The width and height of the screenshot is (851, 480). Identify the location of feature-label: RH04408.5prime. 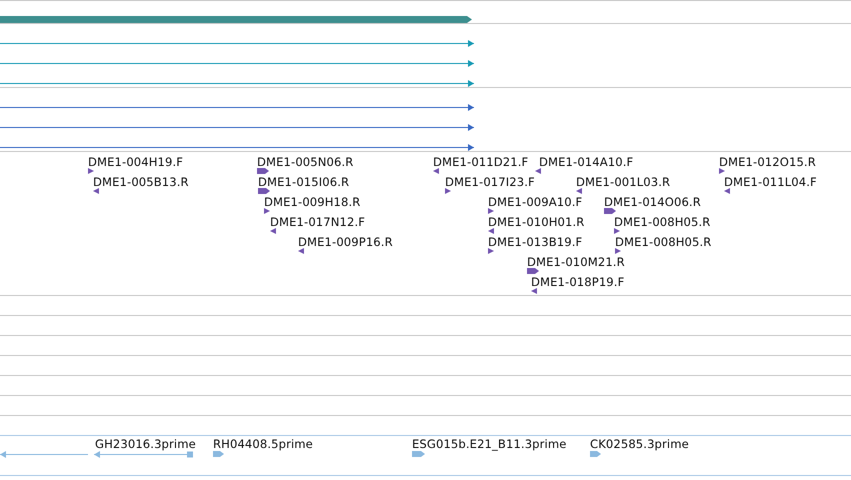
(263, 444).